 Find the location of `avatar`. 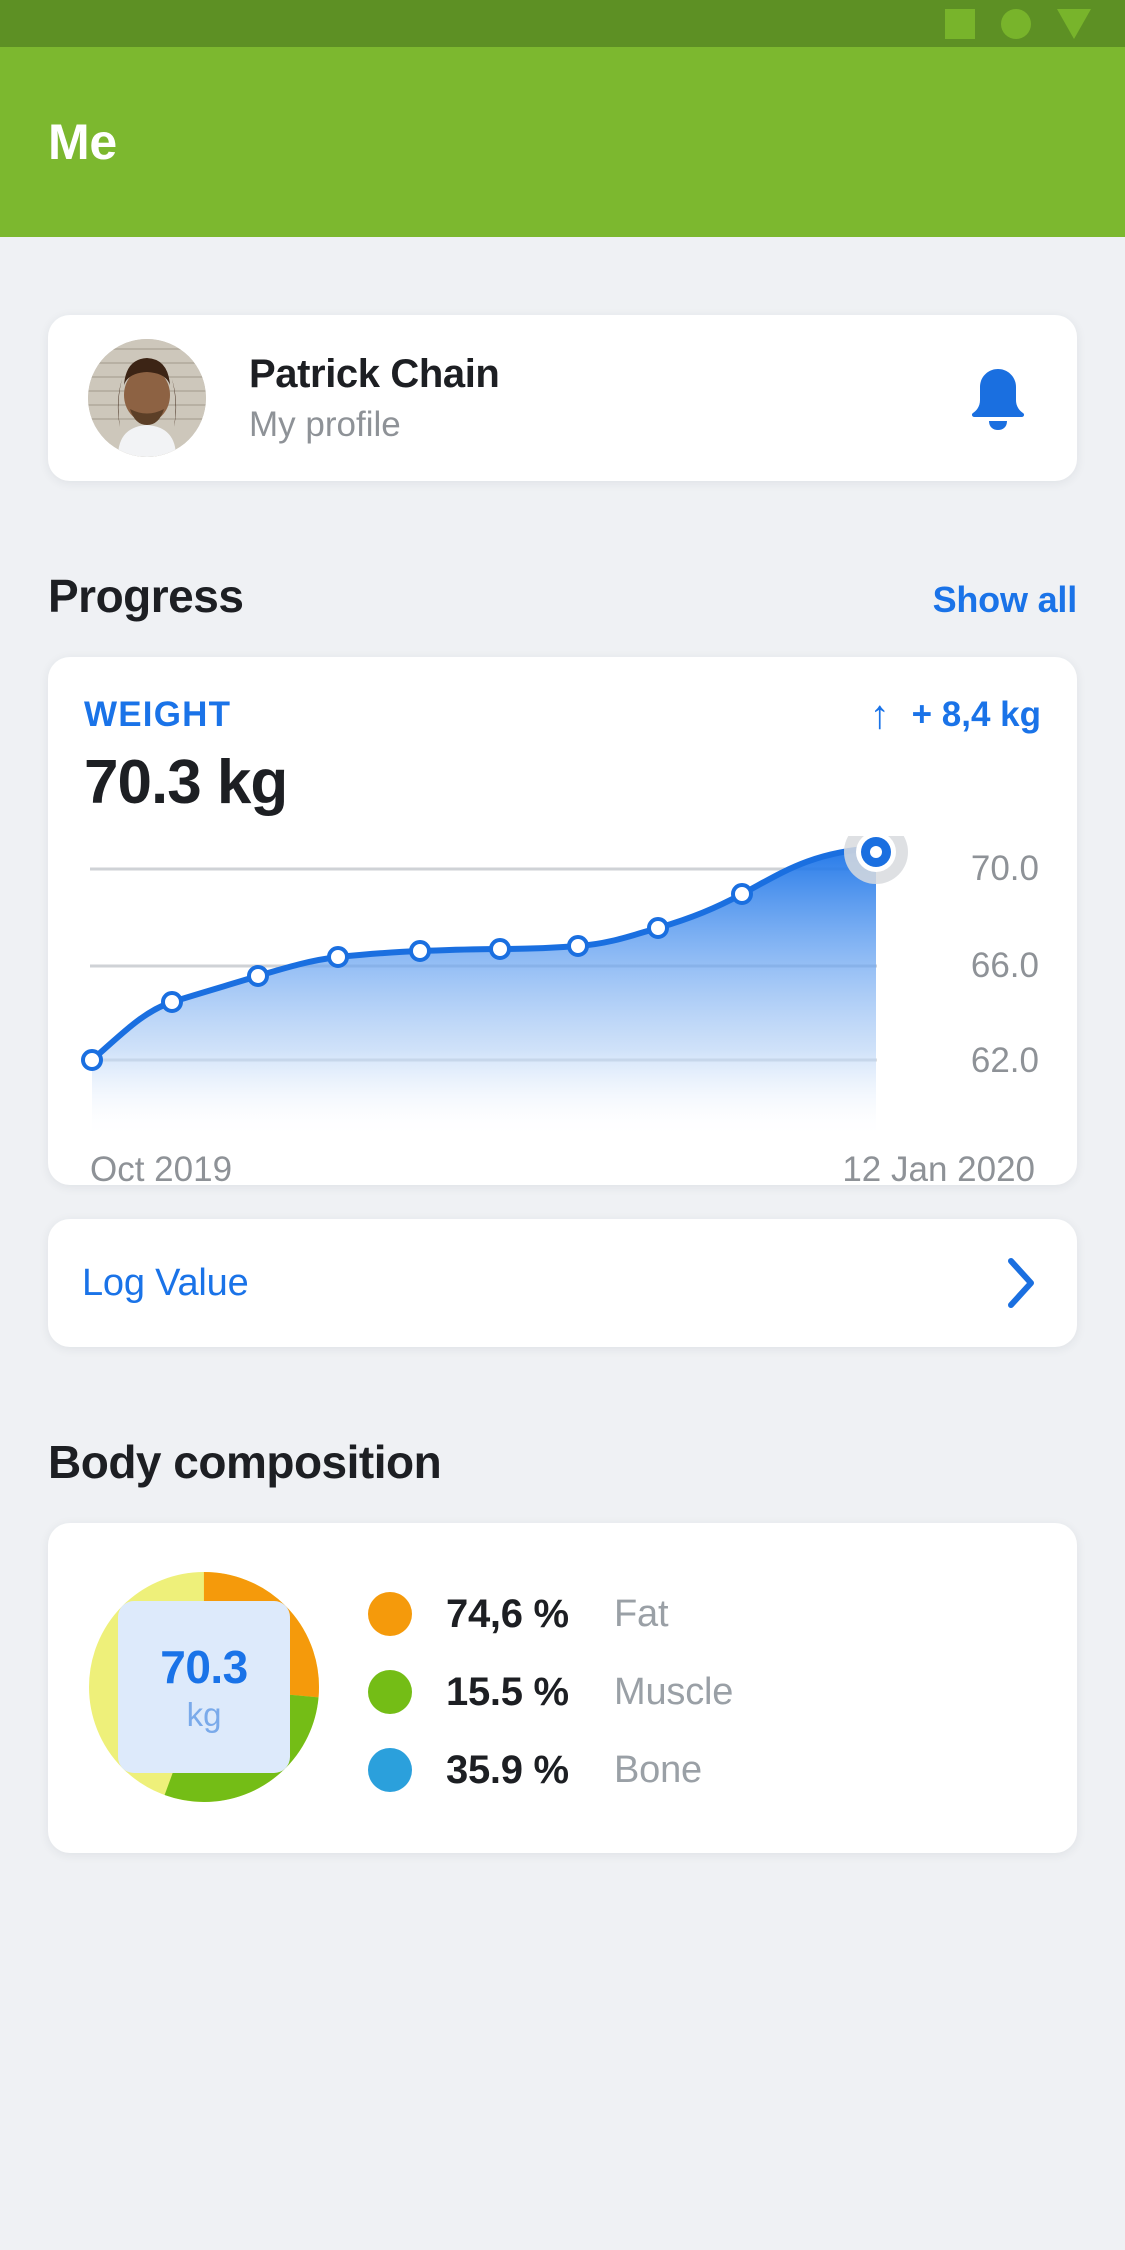

avatar is located at coordinates (147, 398).